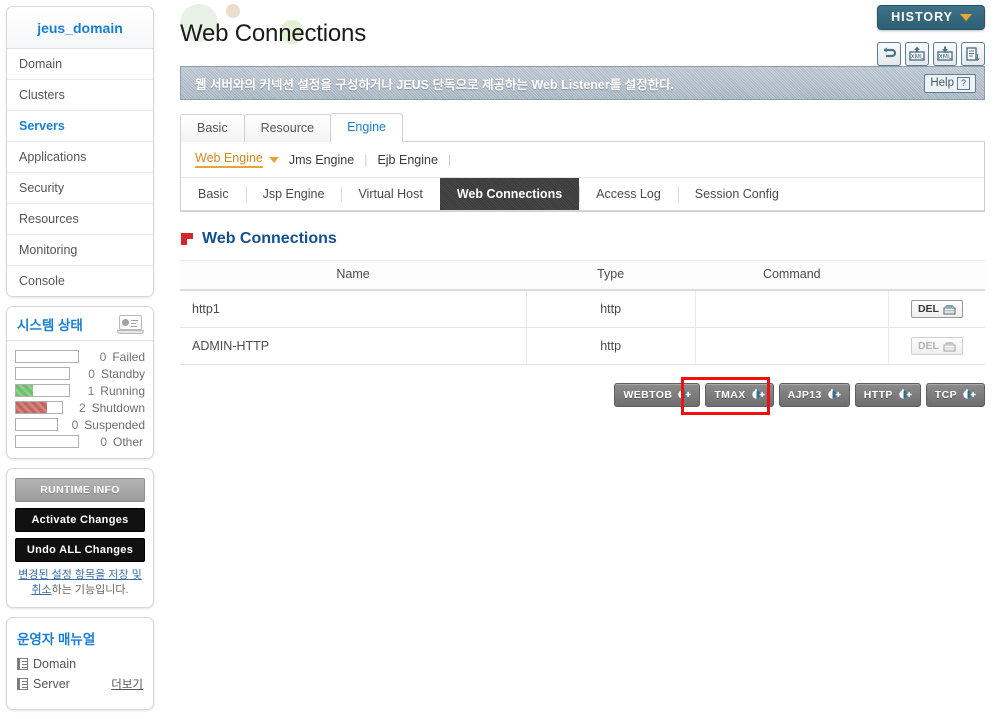 The image size is (995, 719). What do you see at coordinates (128, 441) in the screenshot?
I see `status-label-other: Other` at bounding box center [128, 441].